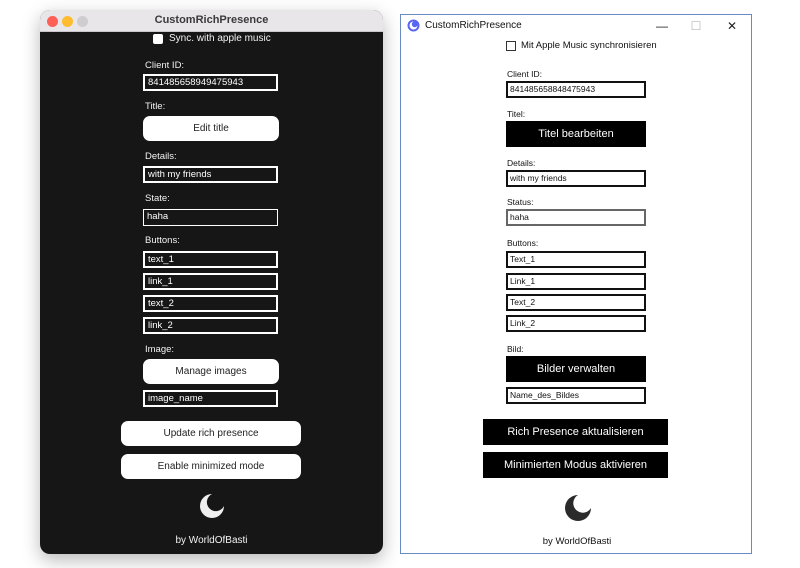  I want to click on manage-images-button: Bilder verwalten, so click(576, 369).